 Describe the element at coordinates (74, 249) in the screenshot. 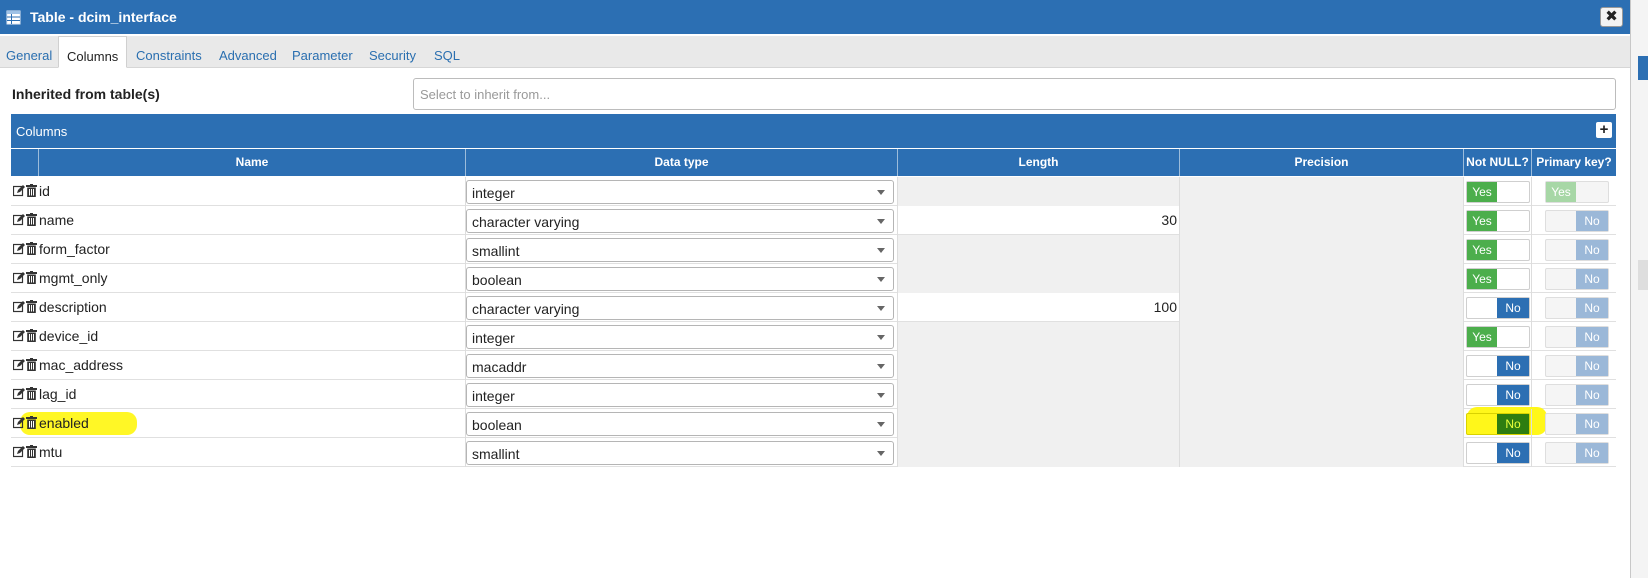

I see `column-name: form_factor` at that location.